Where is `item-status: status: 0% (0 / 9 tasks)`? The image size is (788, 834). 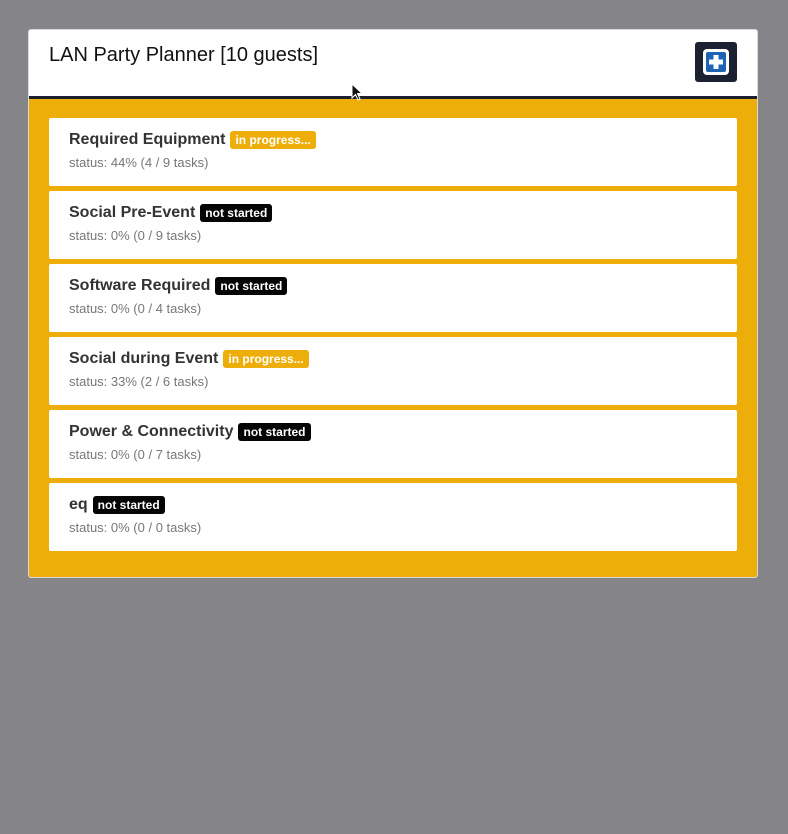 item-status: status: 0% (0 / 9 tasks) is located at coordinates (135, 235).